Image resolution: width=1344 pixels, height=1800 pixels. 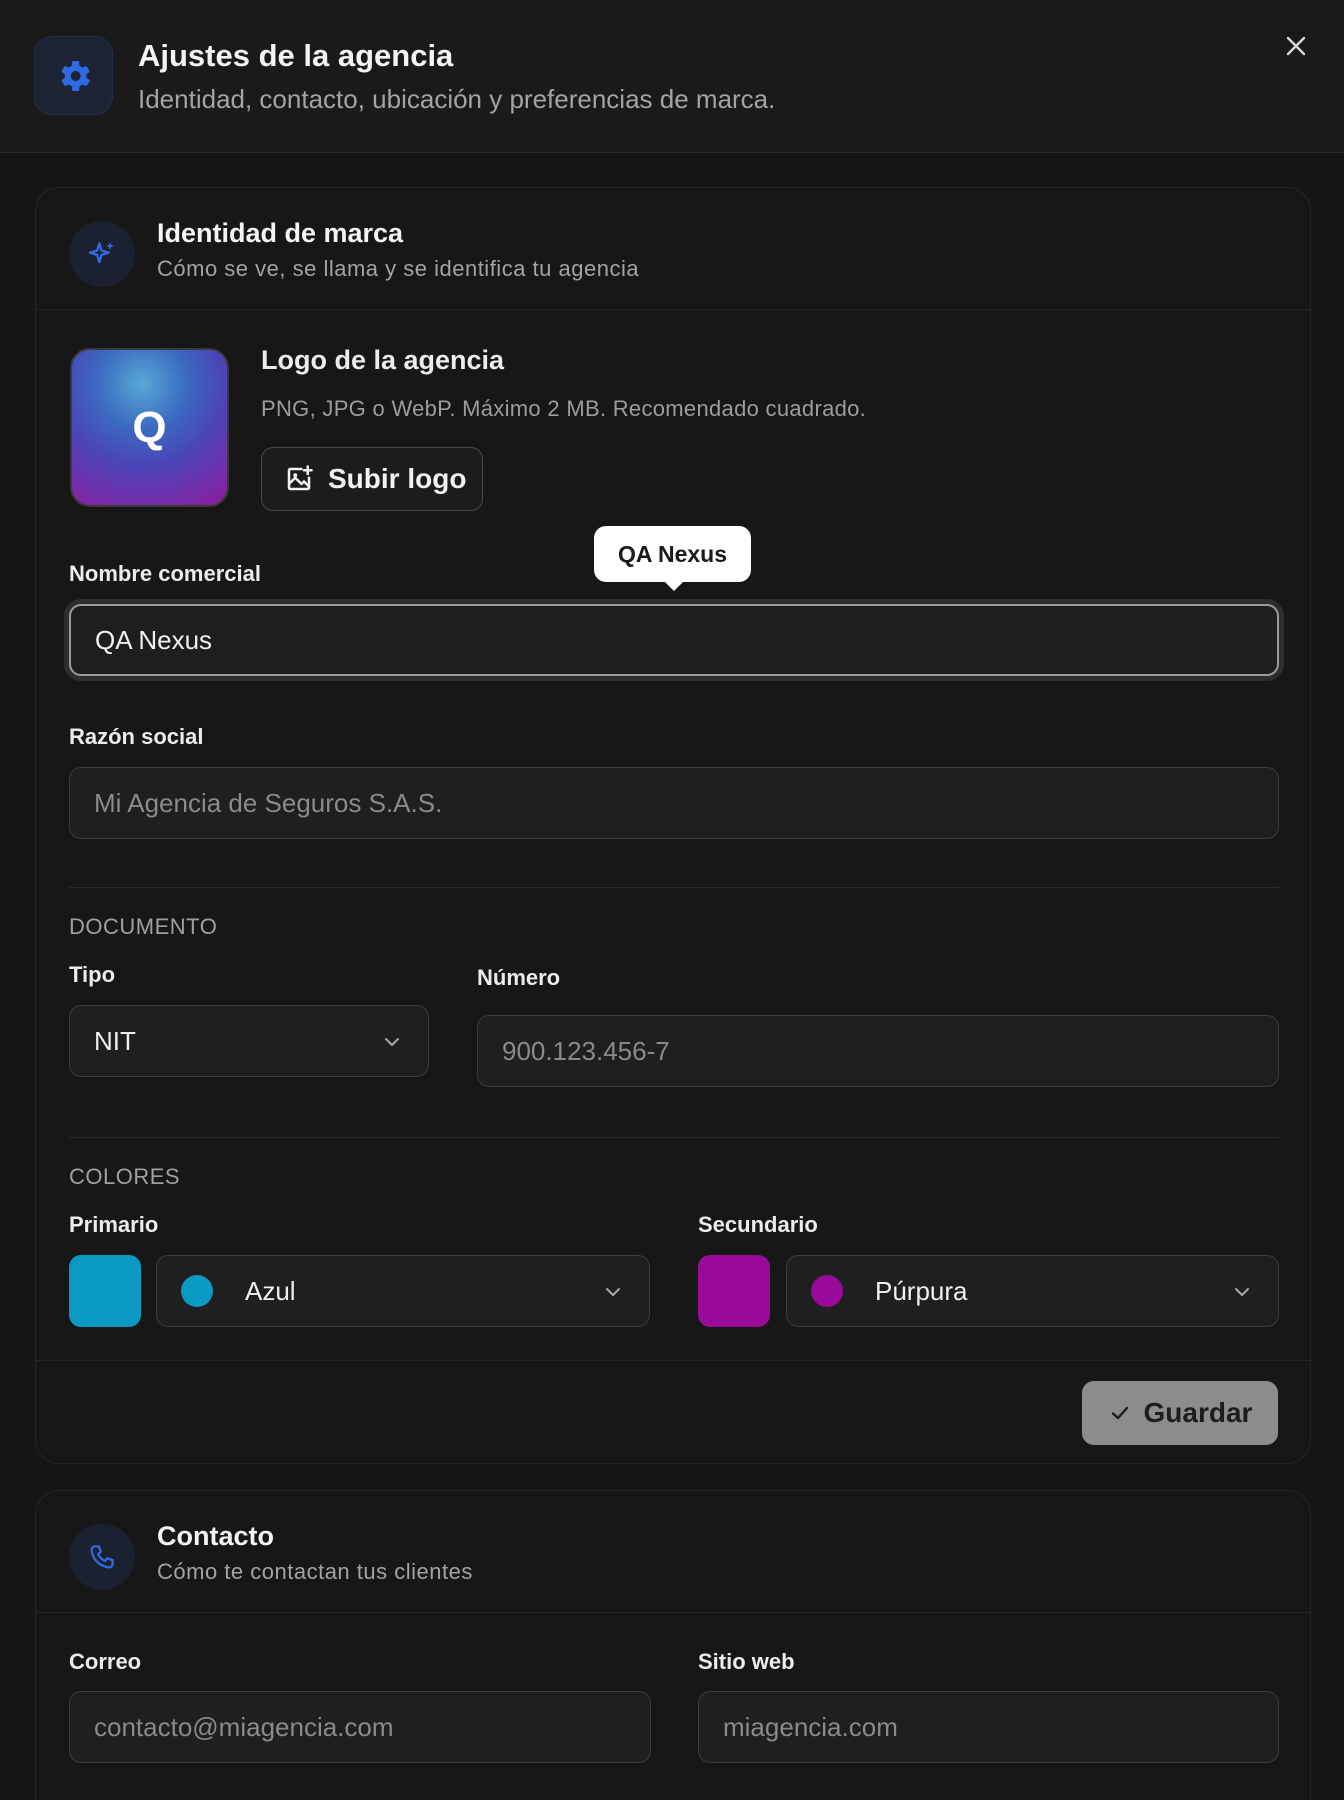 I want to click on image-plus-icon, so click(x=300, y=478).